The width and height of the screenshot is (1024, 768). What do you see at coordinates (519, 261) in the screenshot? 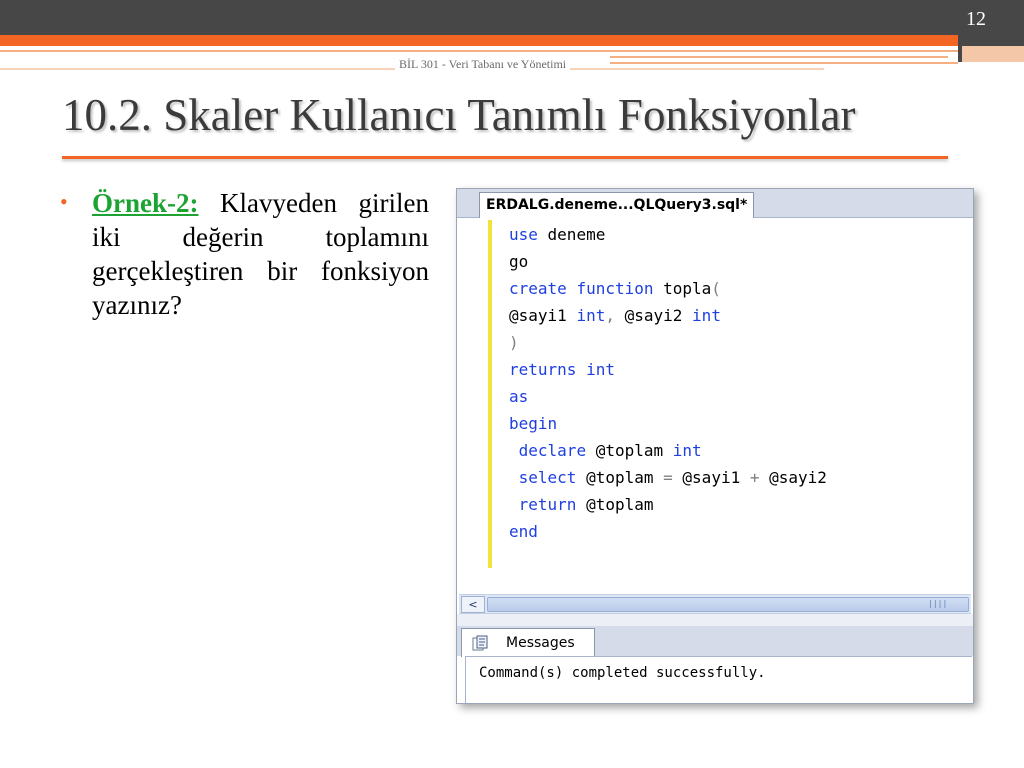
I see `code-token: go` at bounding box center [519, 261].